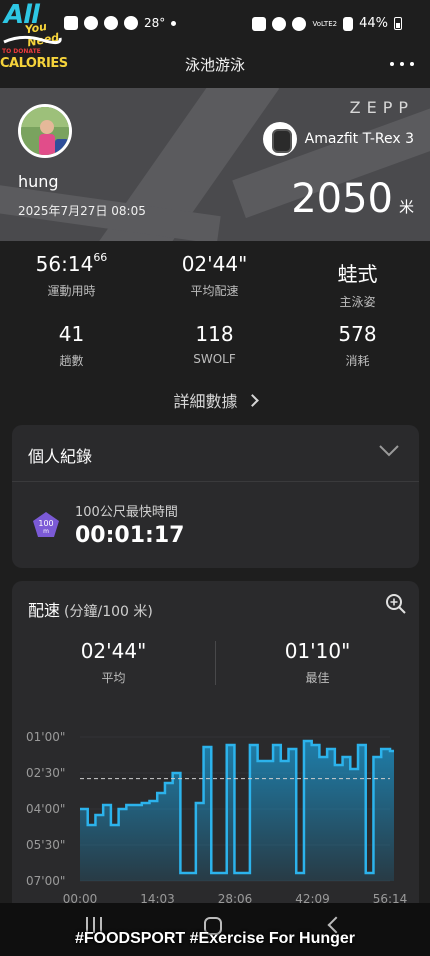  What do you see at coordinates (45, 809) in the screenshot?
I see `y-tick-label: 04'00"` at bounding box center [45, 809].